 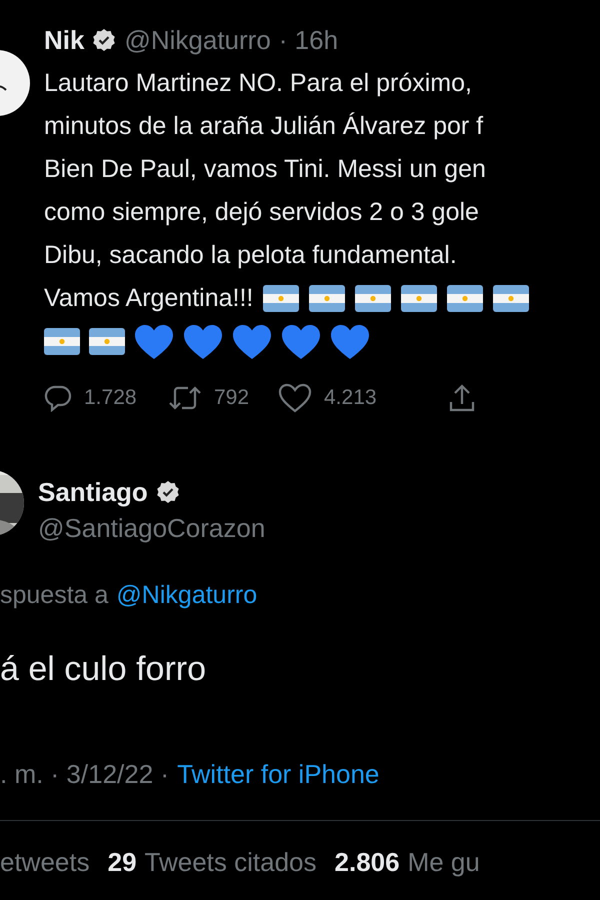 What do you see at coordinates (93, 492) in the screenshot?
I see `author-name: Santiago` at bounding box center [93, 492].